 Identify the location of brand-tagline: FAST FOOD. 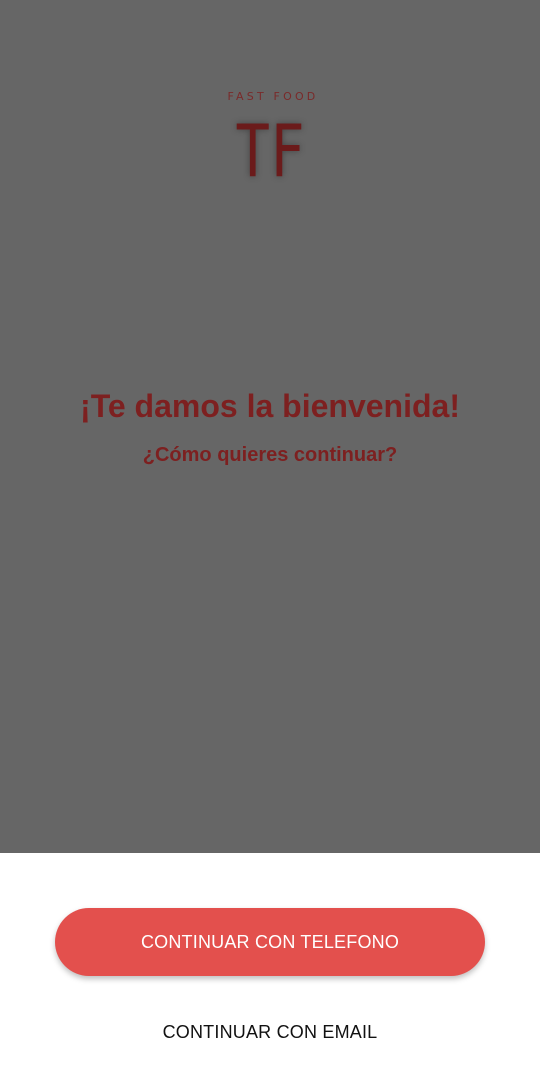
(273, 96).